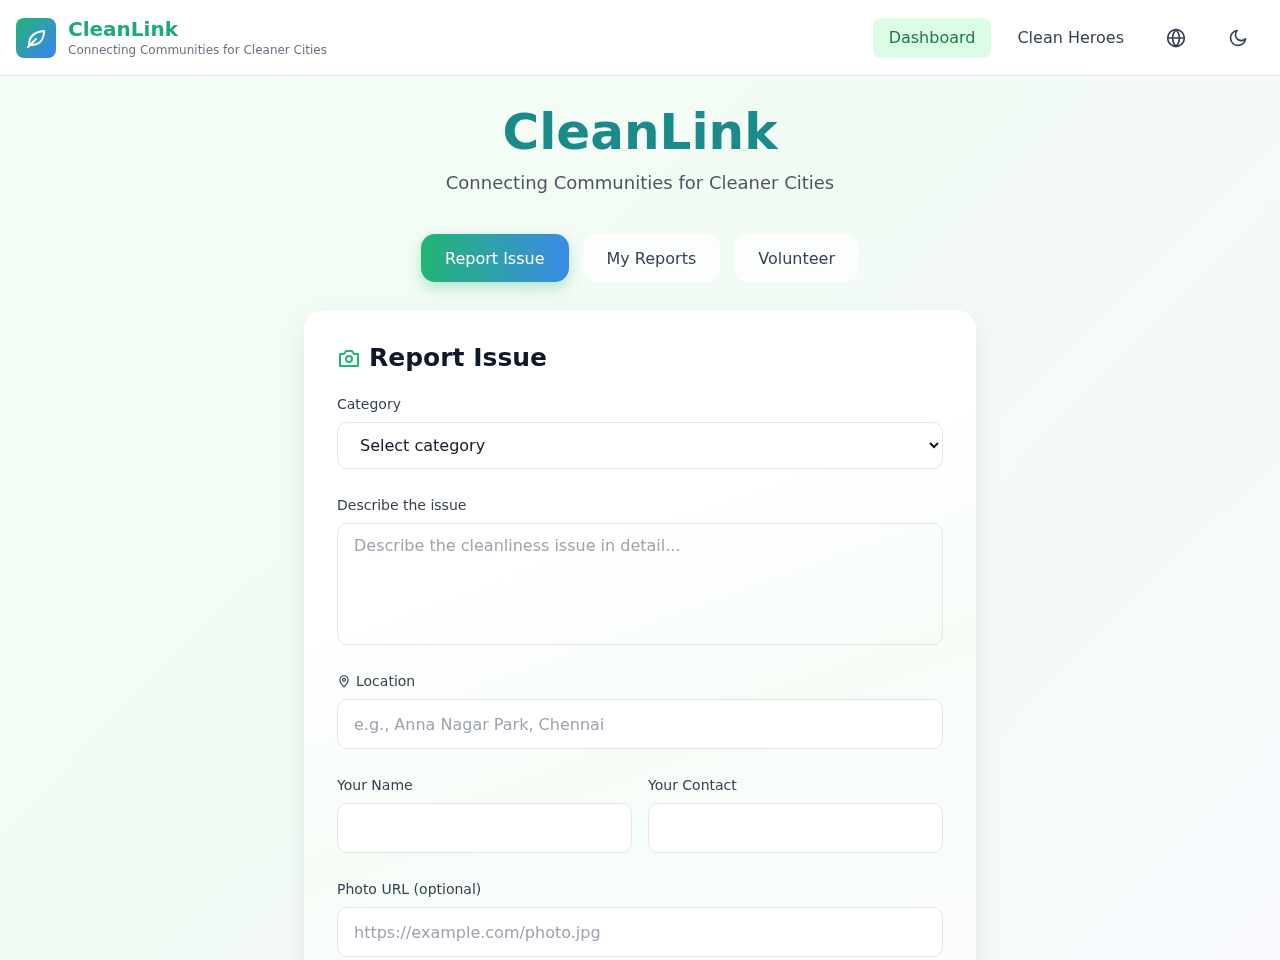 This screenshot has height=960, width=1280. What do you see at coordinates (692, 785) in the screenshot?
I see `field-label: Your Contact` at bounding box center [692, 785].